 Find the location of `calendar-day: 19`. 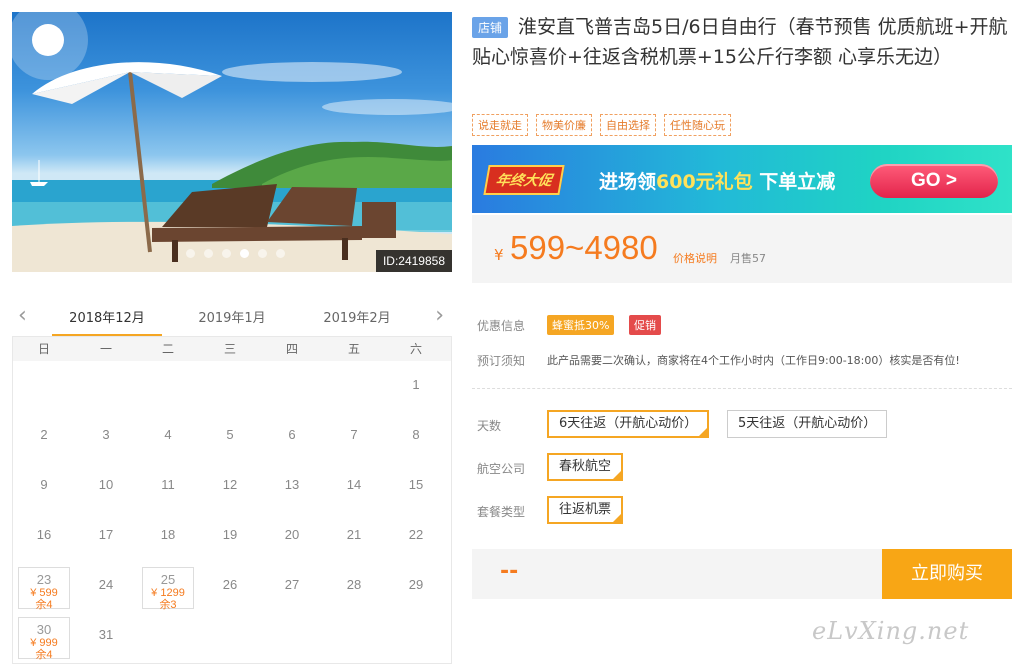

calendar-day: 19 is located at coordinates (230, 538).